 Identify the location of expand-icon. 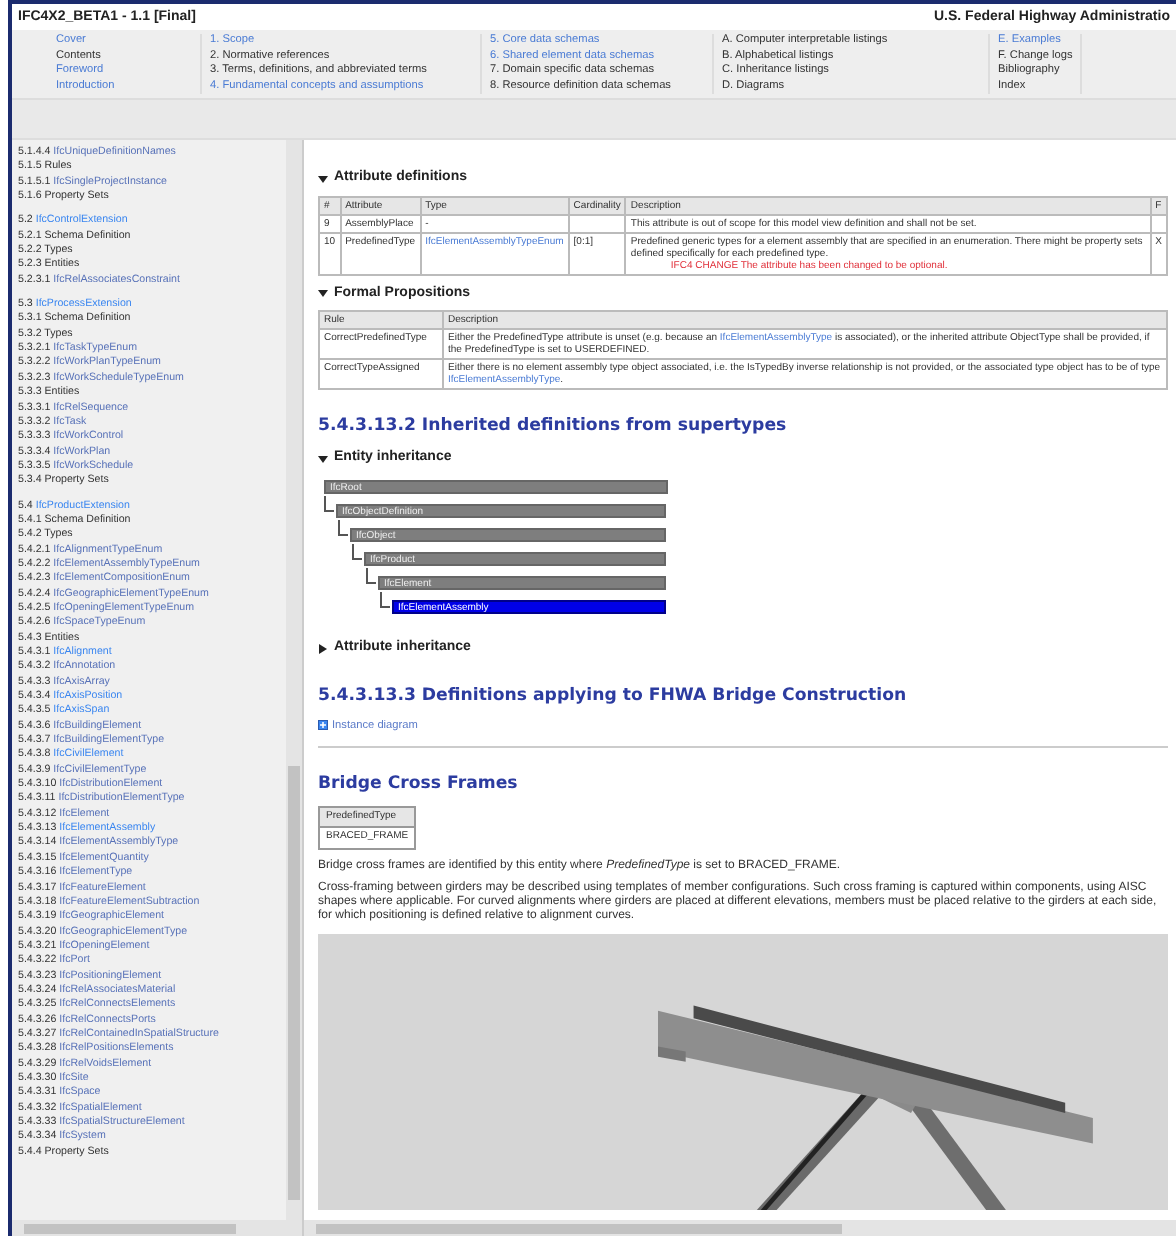
(323, 725).